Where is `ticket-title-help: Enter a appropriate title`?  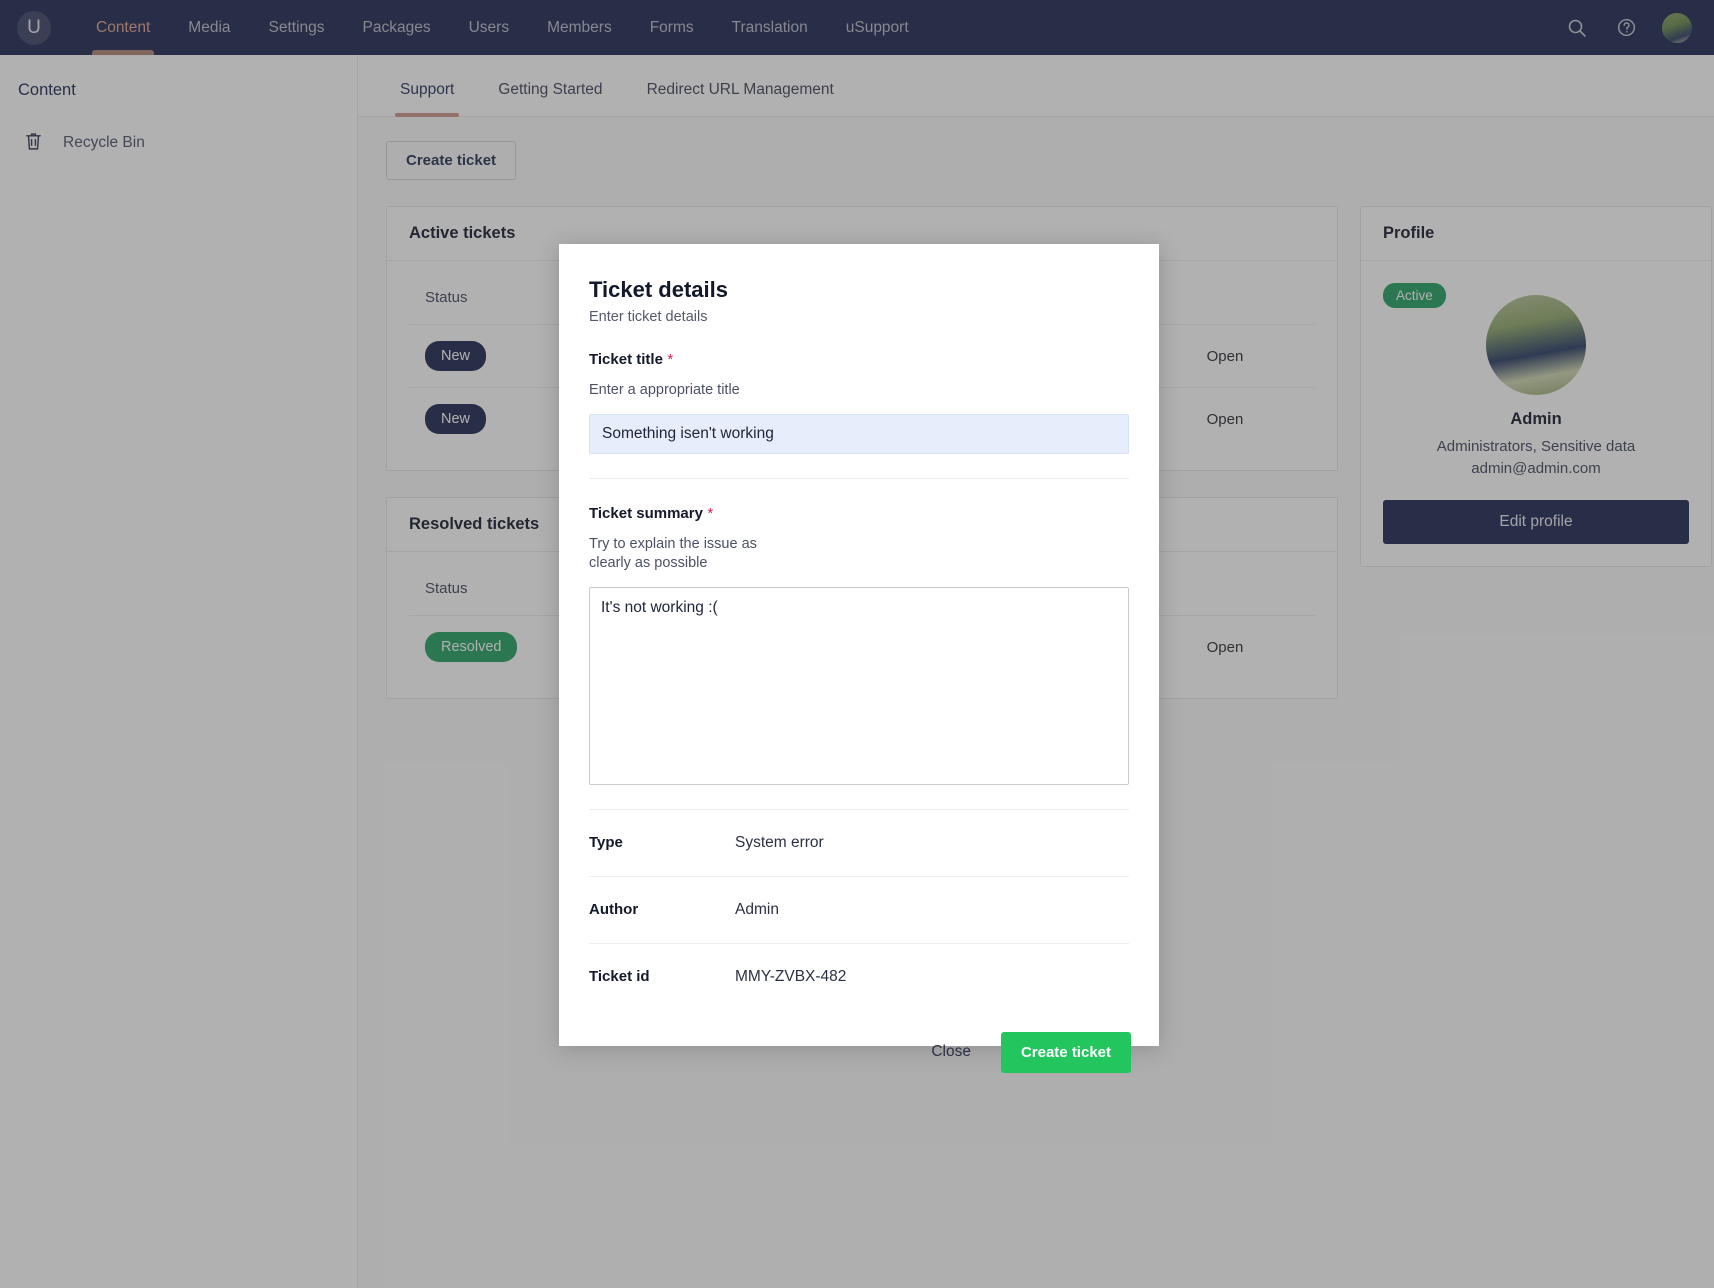 ticket-title-help: Enter a appropriate title is located at coordinates (664, 390).